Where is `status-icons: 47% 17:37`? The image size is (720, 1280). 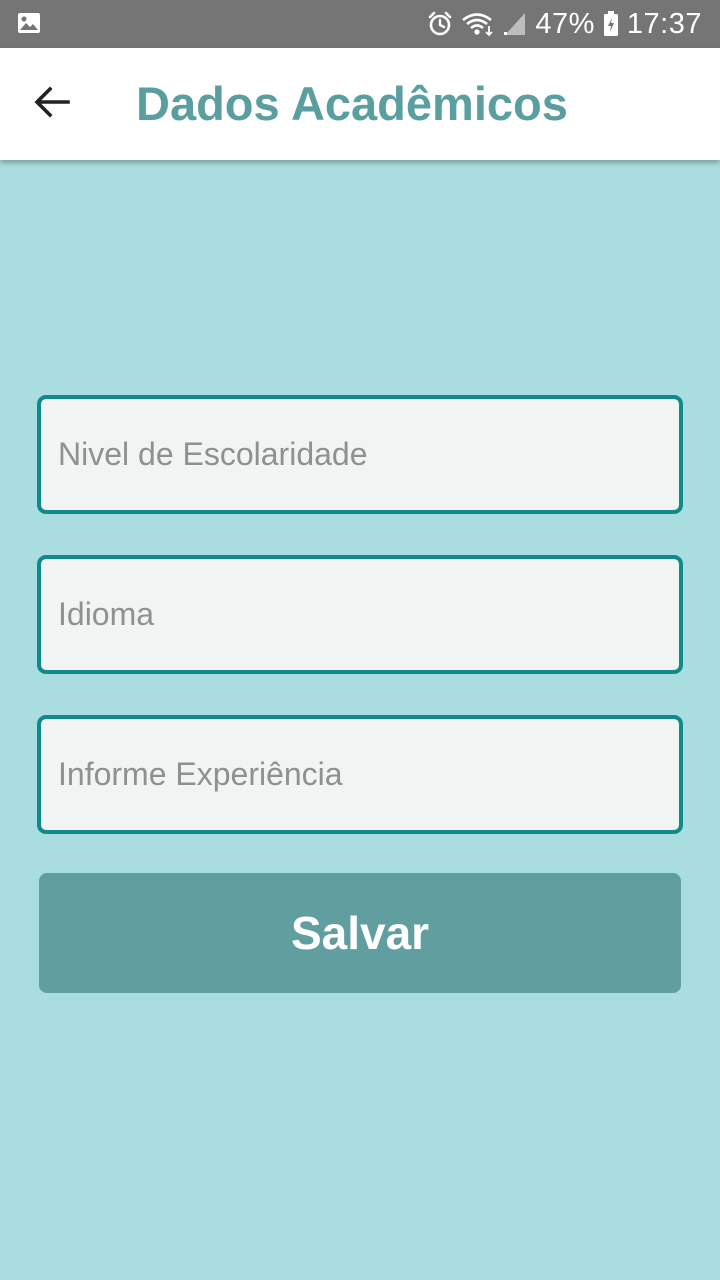
status-icons: 47% 17:37 is located at coordinates (564, 24).